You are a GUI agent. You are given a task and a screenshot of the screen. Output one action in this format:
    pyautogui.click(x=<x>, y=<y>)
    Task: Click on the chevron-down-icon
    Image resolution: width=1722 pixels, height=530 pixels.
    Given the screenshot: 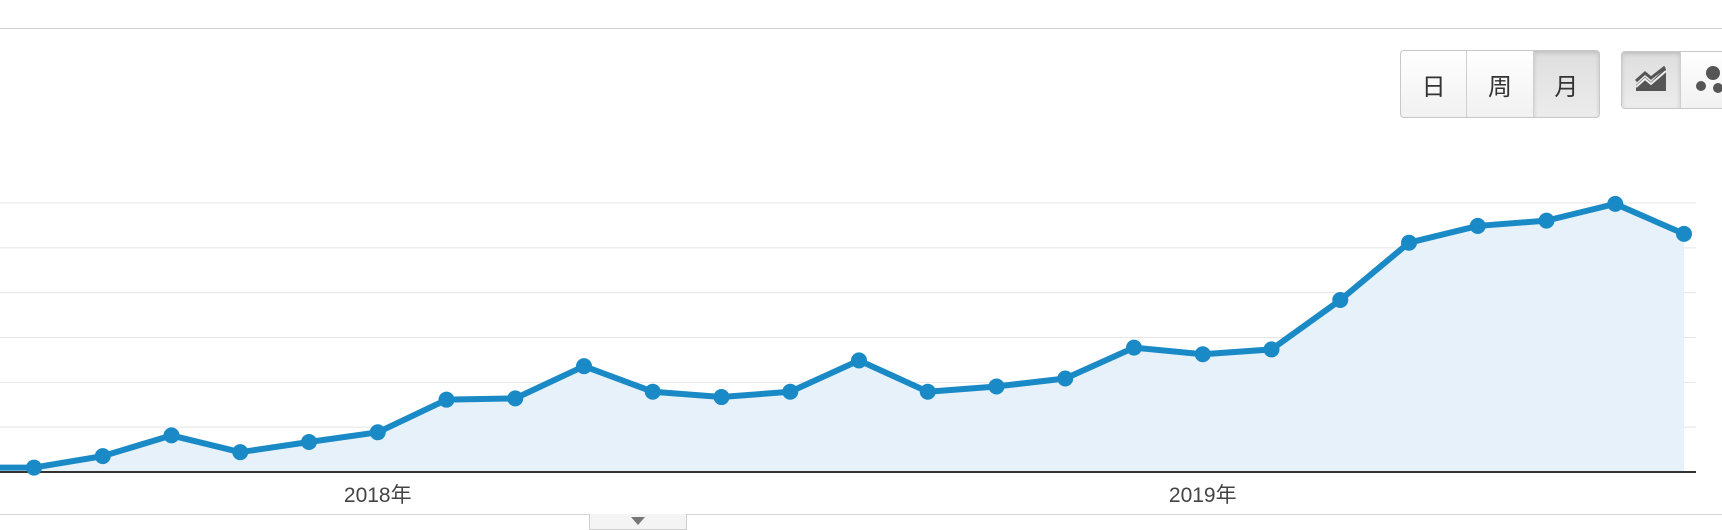 What is the action you would take?
    pyautogui.click(x=638, y=521)
    